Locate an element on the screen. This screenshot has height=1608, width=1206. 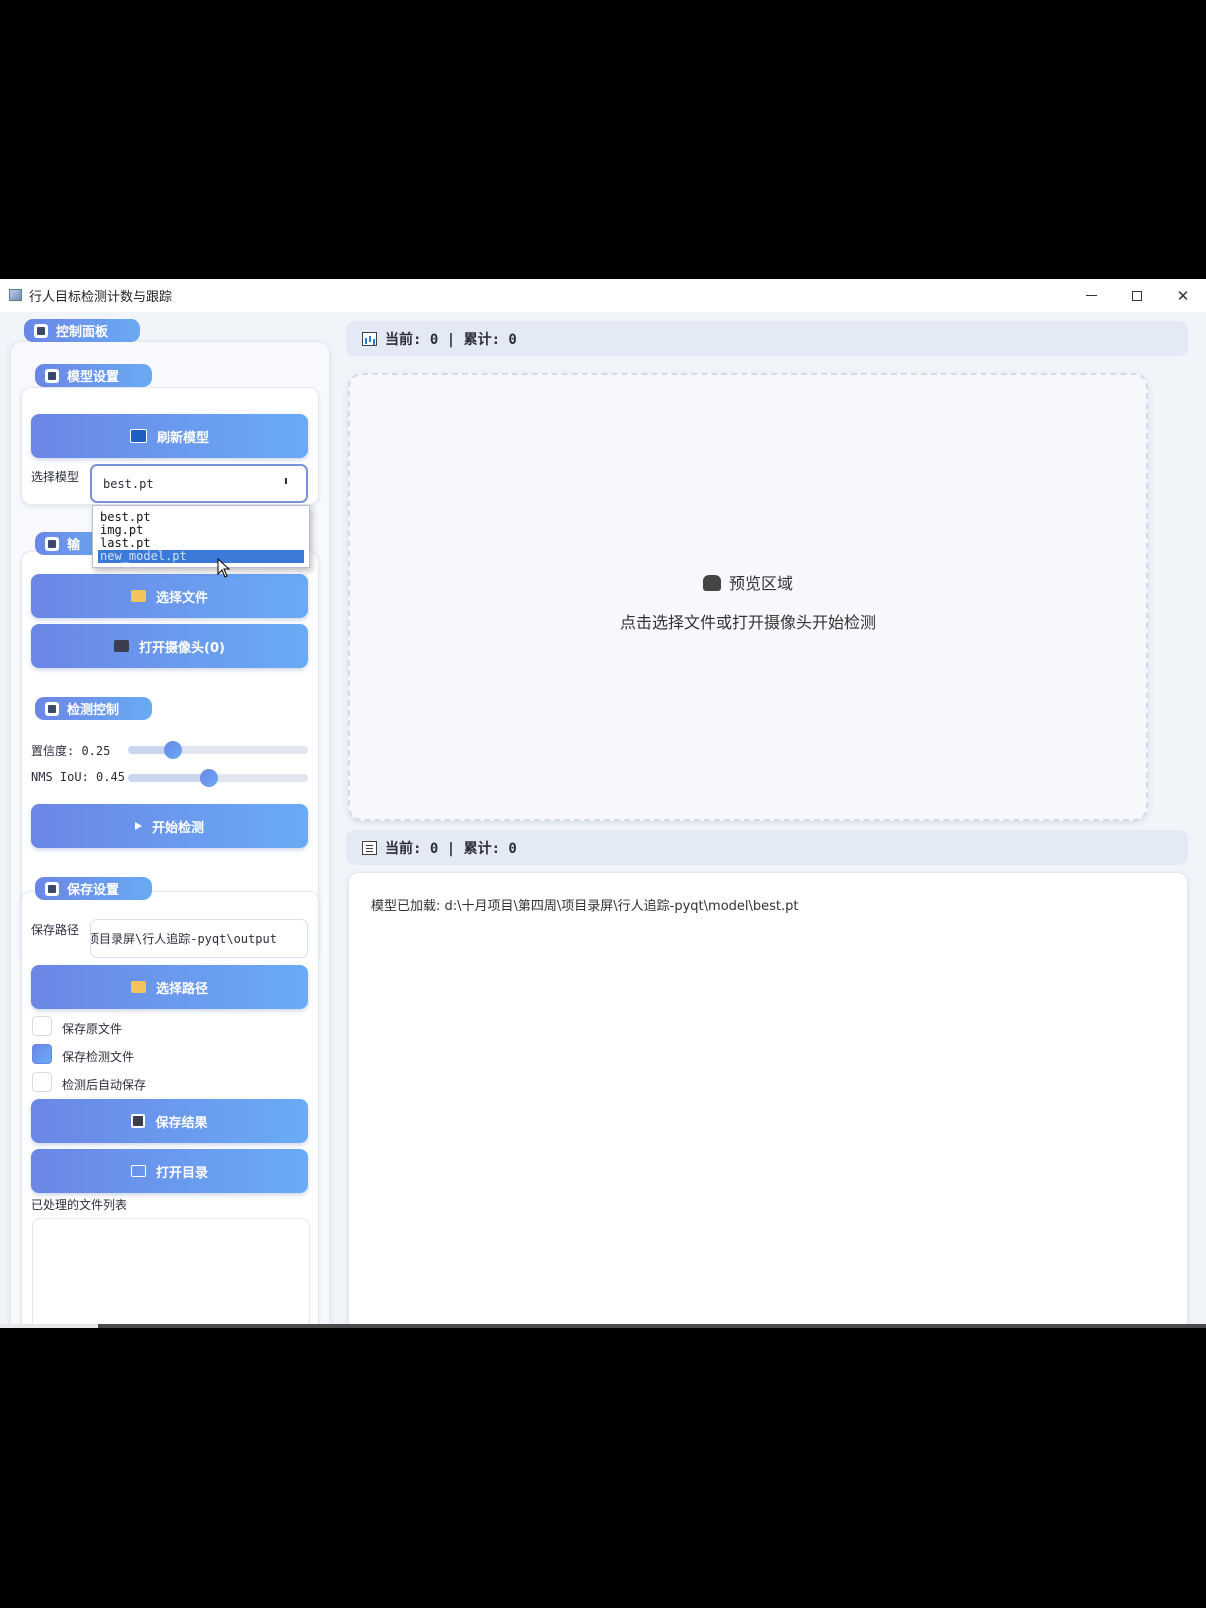
save-icon is located at coordinates (52, 888).